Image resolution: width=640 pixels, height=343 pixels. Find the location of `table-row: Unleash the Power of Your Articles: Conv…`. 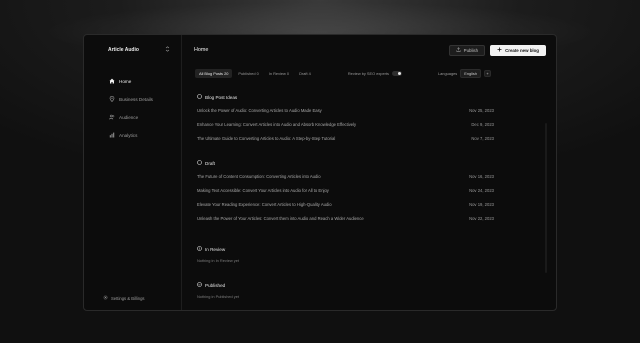

table-row: Unleash the Power of Your Articles: Conv… is located at coordinates (345, 218).